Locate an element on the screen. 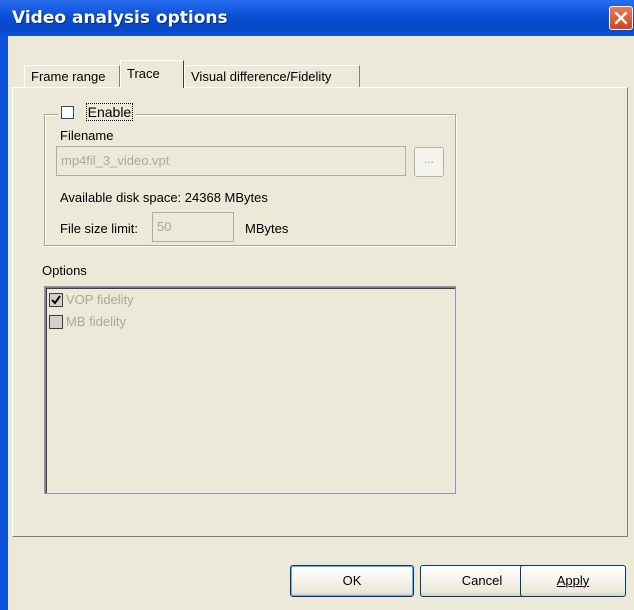 This screenshot has width=634, height=610. size-limit-value: 50 is located at coordinates (164, 226).